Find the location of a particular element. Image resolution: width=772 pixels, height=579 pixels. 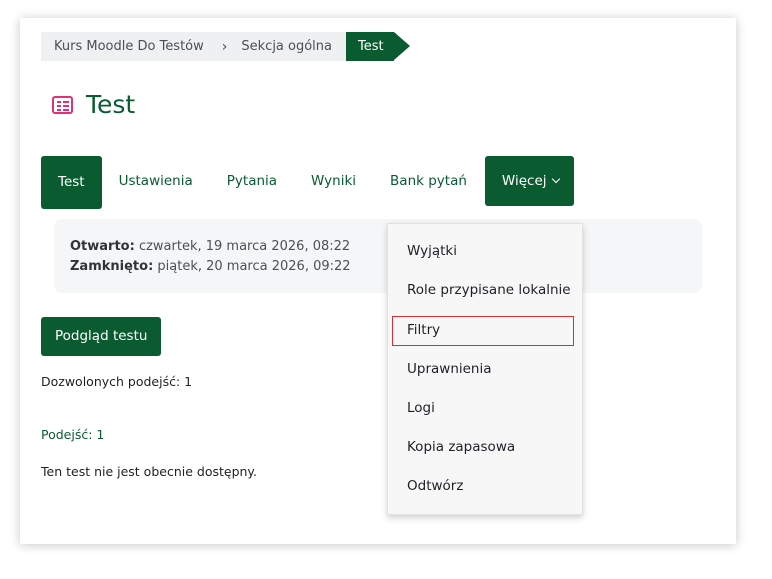

tab-bank-pytan: Bank pytań is located at coordinates (428, 181).